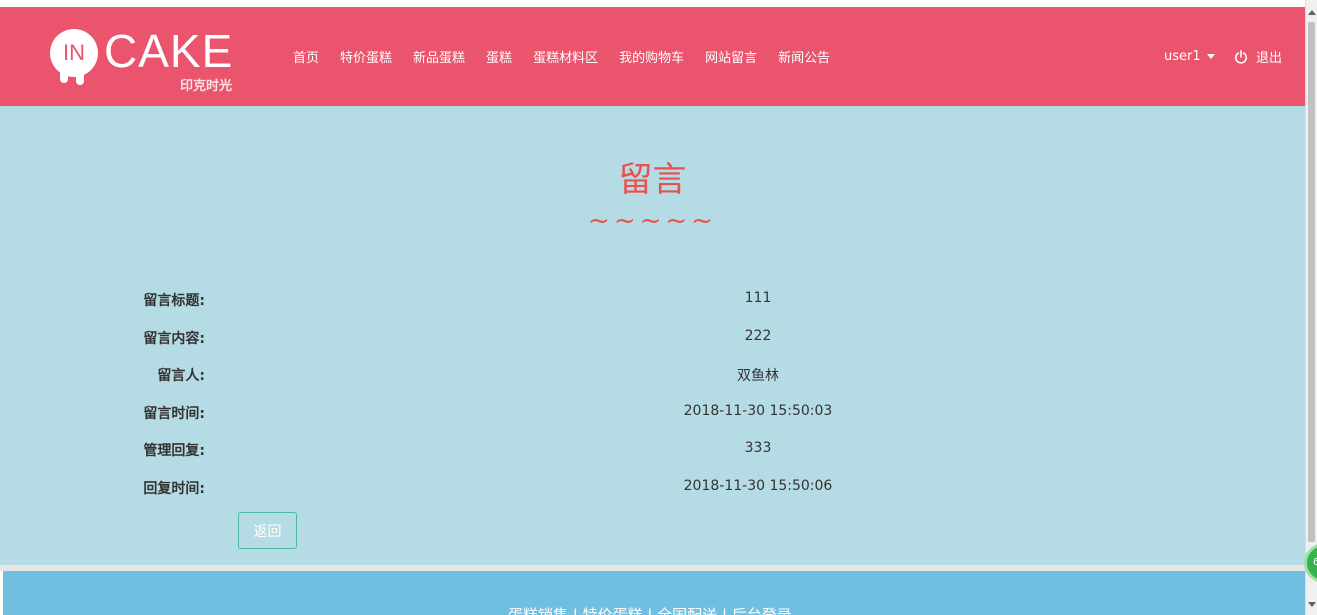 Image resolution: width=1317 pixels, height=615 pixels. Describe the element at coordinates (74, 52) in the screenshot. I see `logo-in-text: IN` at that location.